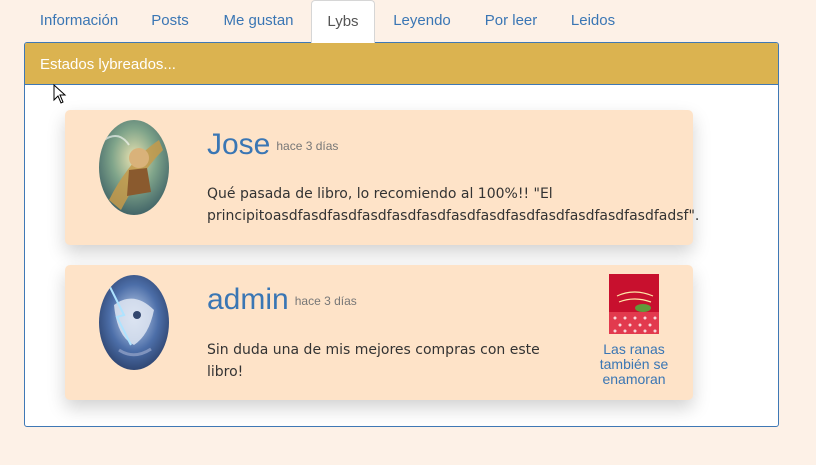 This screenshot has height=465, width=816. Describe the element at coordinates (511, 21) in the screenshot. I see `tab-por-leer: Por leer` at that location.